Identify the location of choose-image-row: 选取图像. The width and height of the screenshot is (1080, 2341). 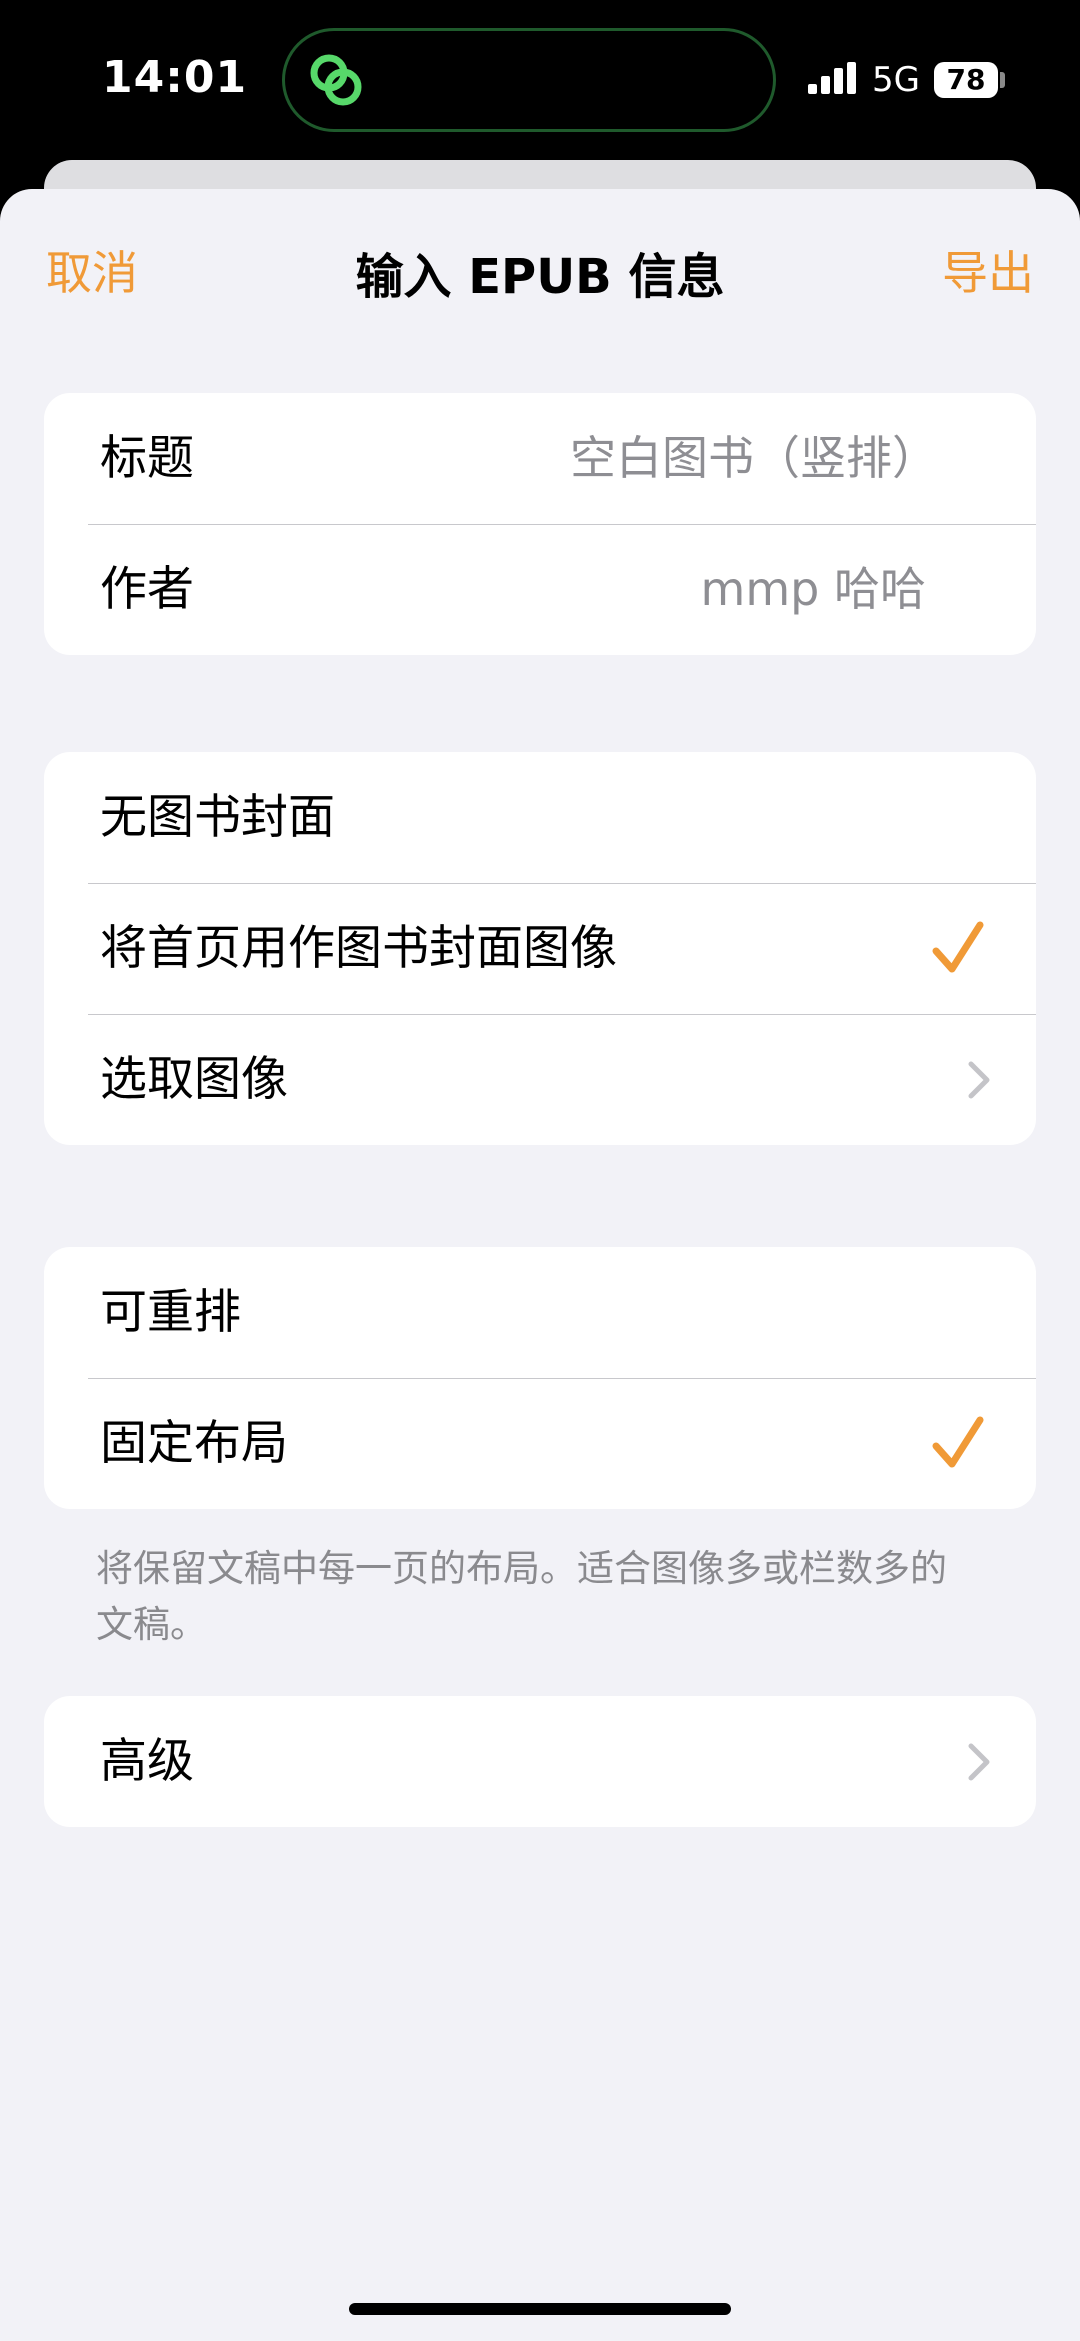
(540, 1079).